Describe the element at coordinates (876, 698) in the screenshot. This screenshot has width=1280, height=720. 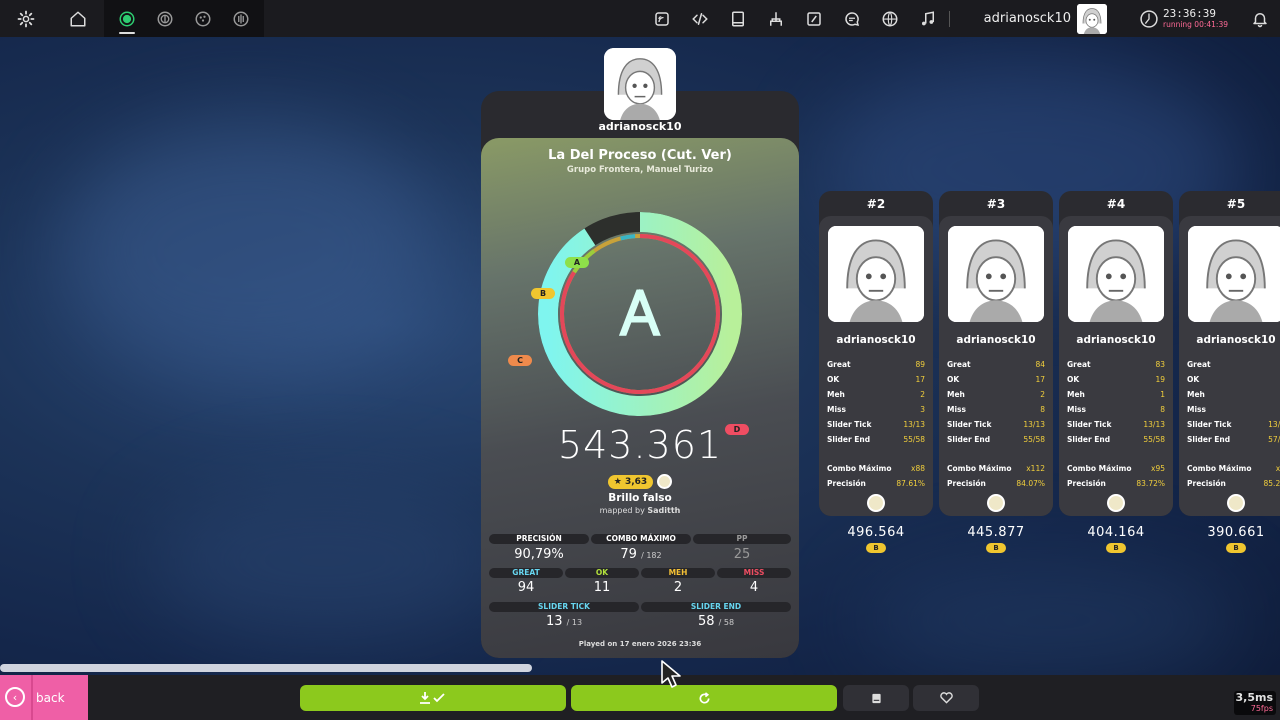
I see `collection-button` at that location.